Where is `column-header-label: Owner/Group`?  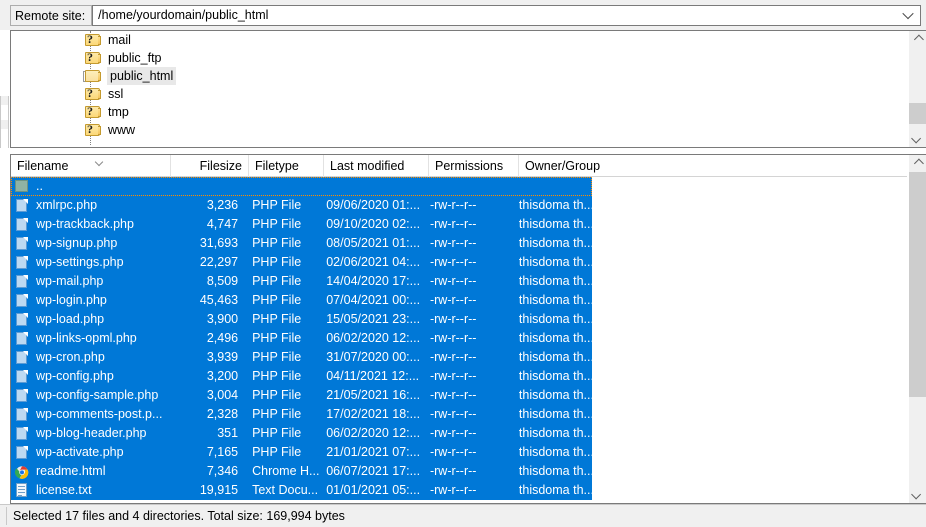 column-header-label: Owner/Group is located at coordinates (563, 165).